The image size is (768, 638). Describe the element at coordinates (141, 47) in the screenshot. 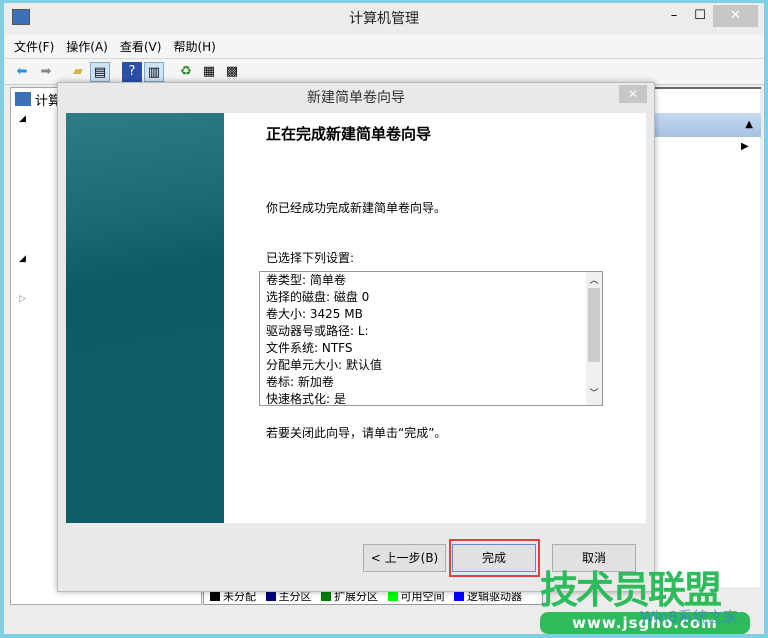

I see `menu-view: 查看(V)` at that location.